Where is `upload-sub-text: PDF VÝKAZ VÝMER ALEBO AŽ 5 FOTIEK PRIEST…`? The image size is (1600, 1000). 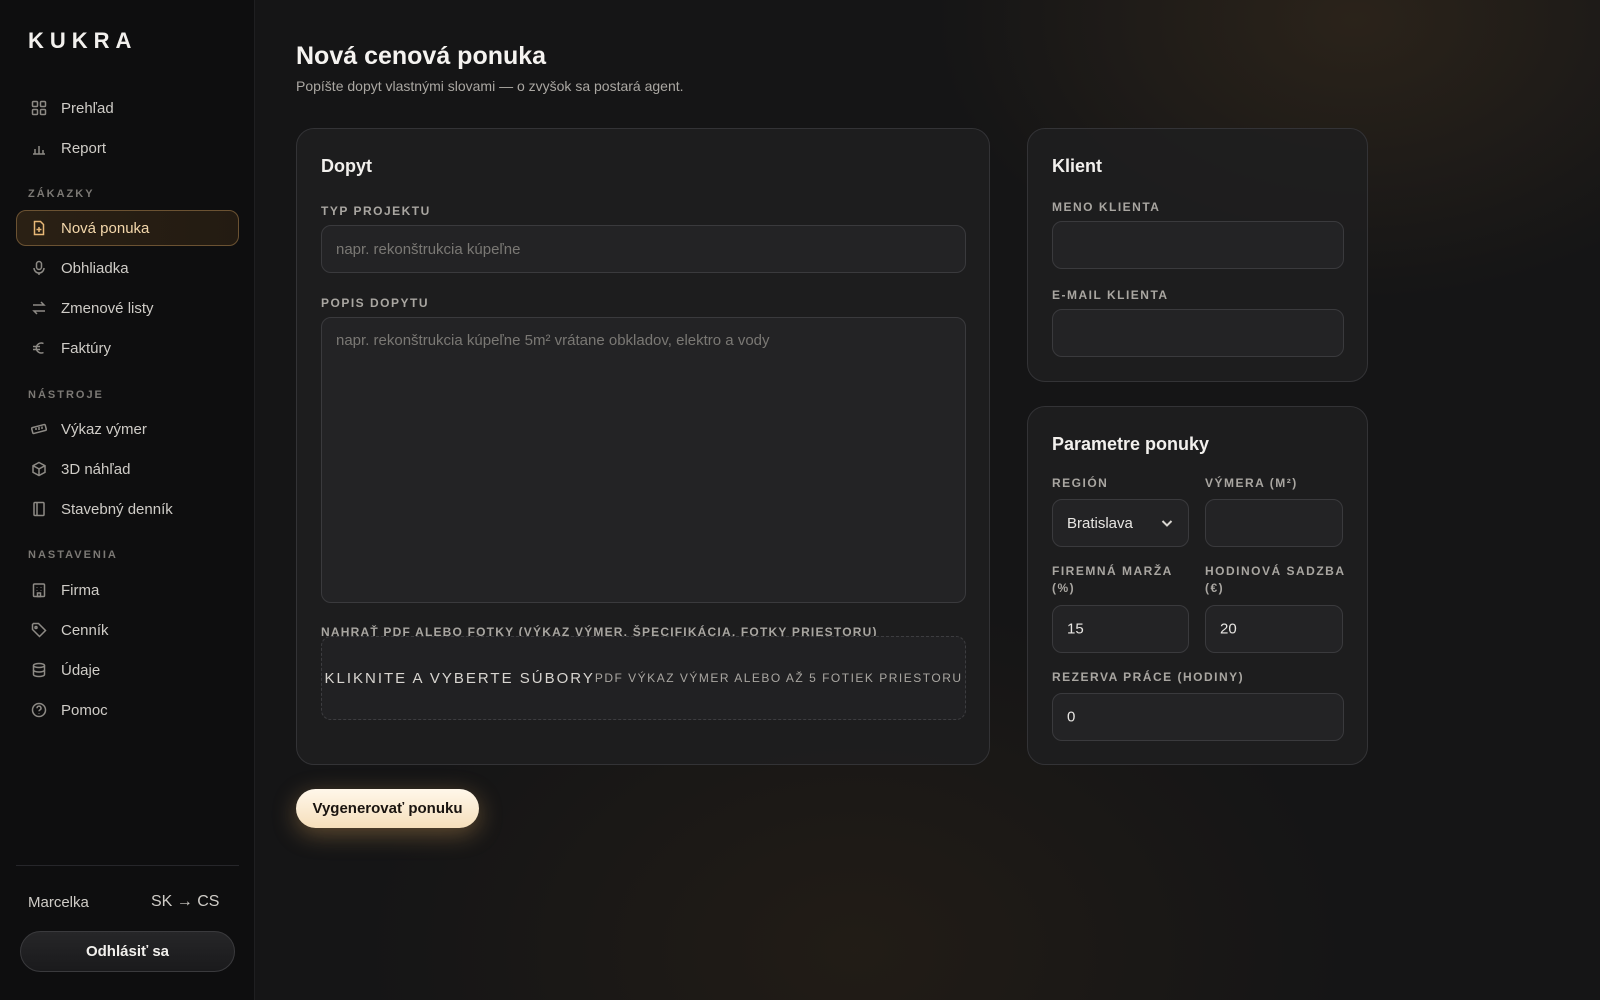 upload-sub-text: PDF VÝKAZ VÝMER ALEBO AŽ 5 FOTIEK PRIEST… is located at coordinates (778, 678).